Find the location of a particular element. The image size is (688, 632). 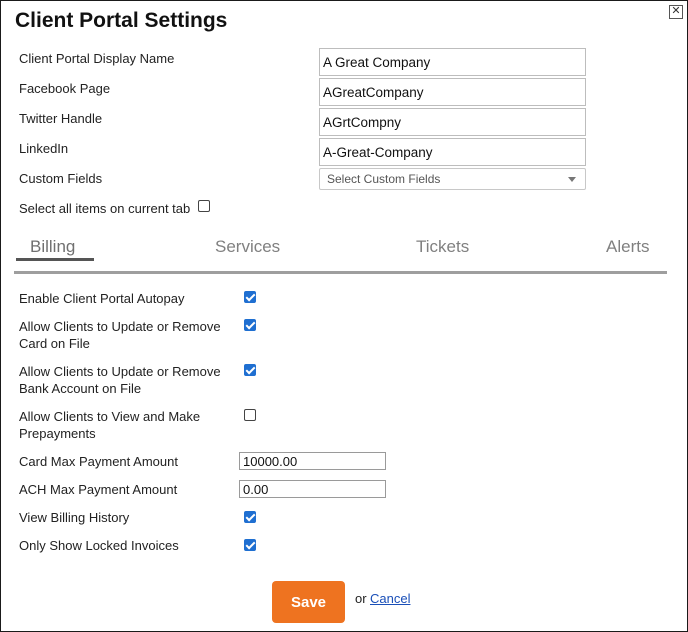

billing-history-label: View Billing History is located at coordinates (74, 517).